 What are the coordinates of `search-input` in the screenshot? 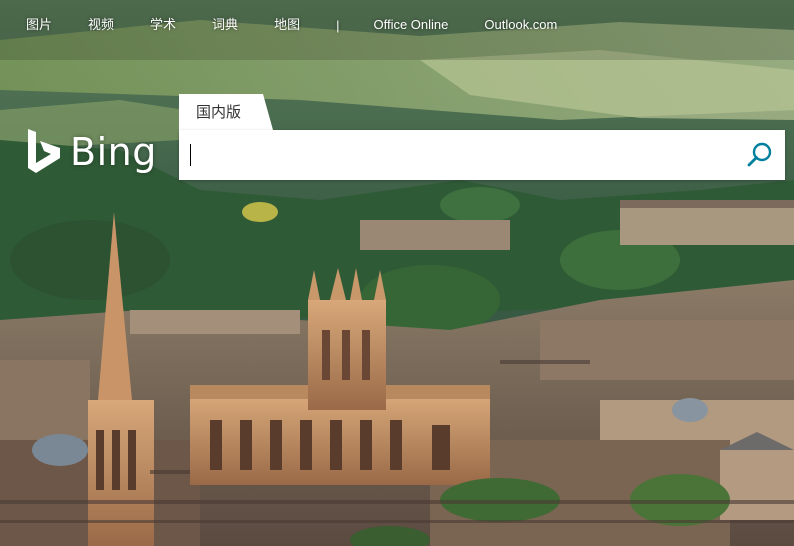 It's located at (459, 156).